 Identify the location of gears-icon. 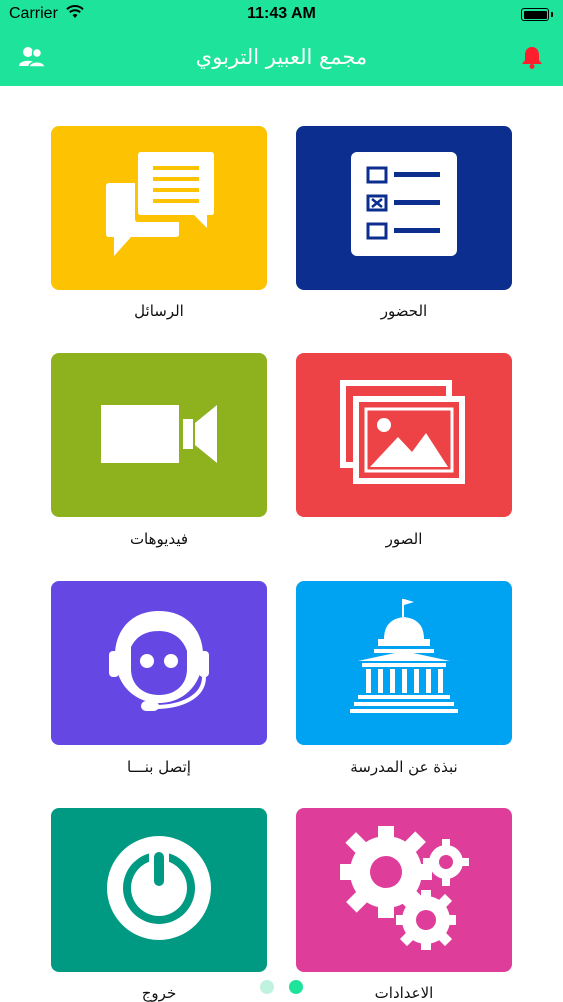
(404, 888).